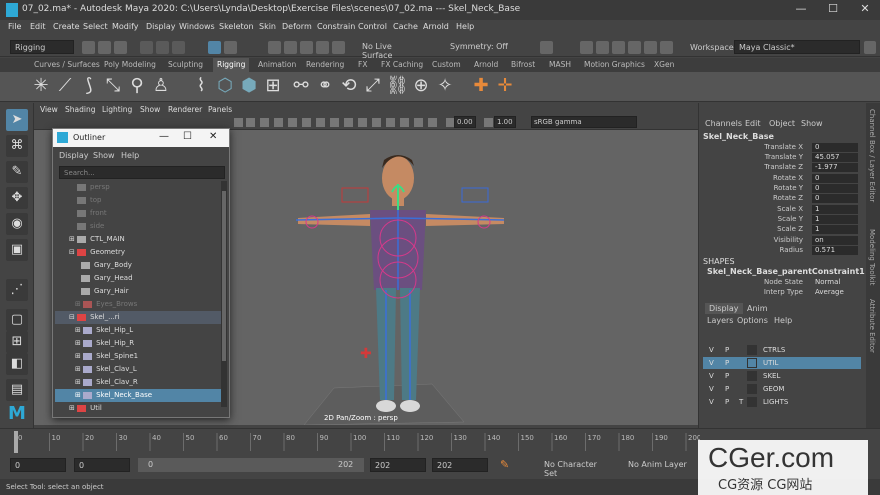 The height and width of the screenshot is (495, 880). Describe the element at coordinates (150, 109) in the screenshot. I see `vp-menu-show: Show` at that location.